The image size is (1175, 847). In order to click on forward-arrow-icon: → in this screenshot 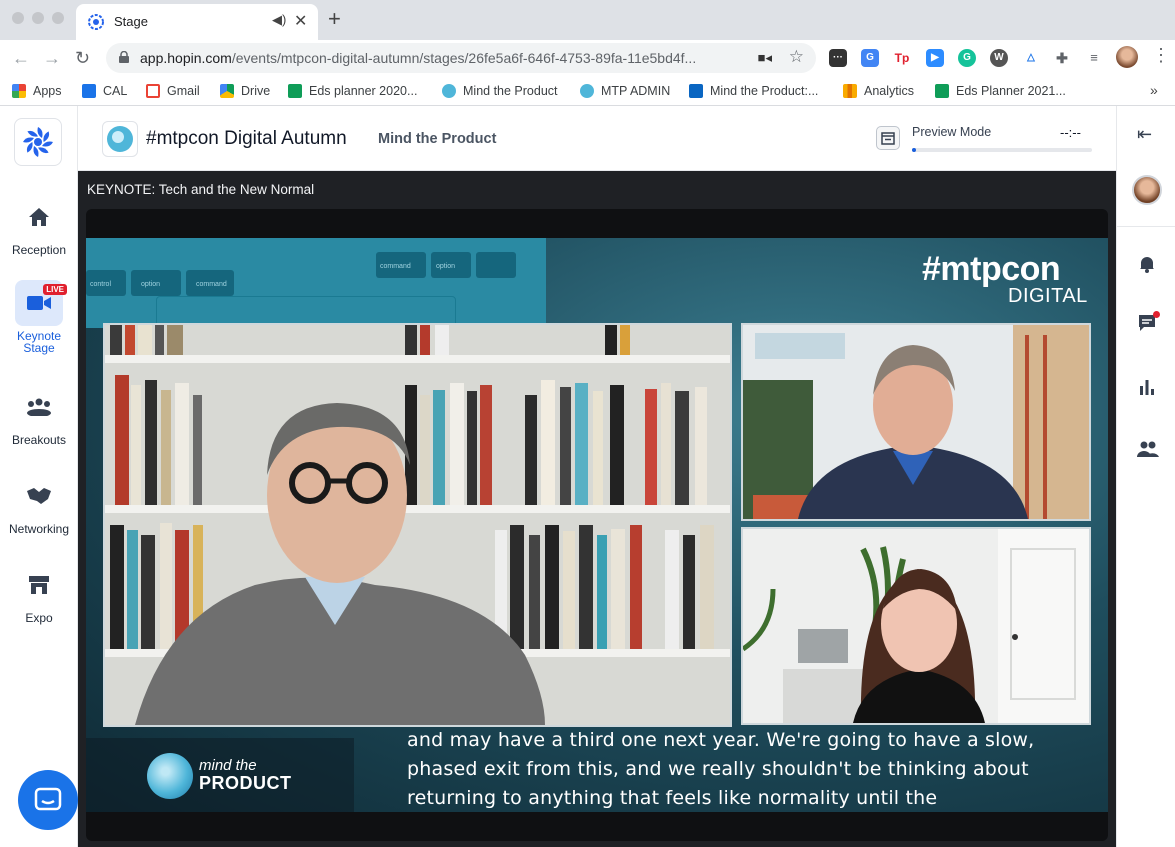, I will do `click(52, 58)`.